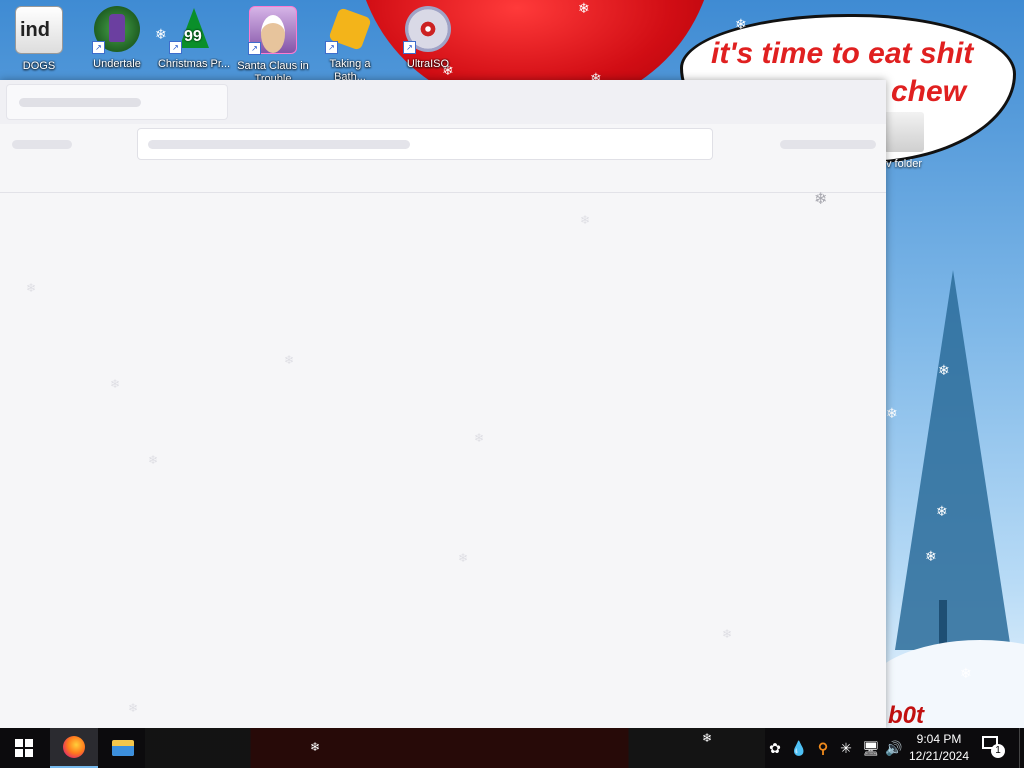  What do you see at coordinates (939, 739) in the screenshot?
I see `clock-time: 9:04 PM` at bounding box center [939, 739].